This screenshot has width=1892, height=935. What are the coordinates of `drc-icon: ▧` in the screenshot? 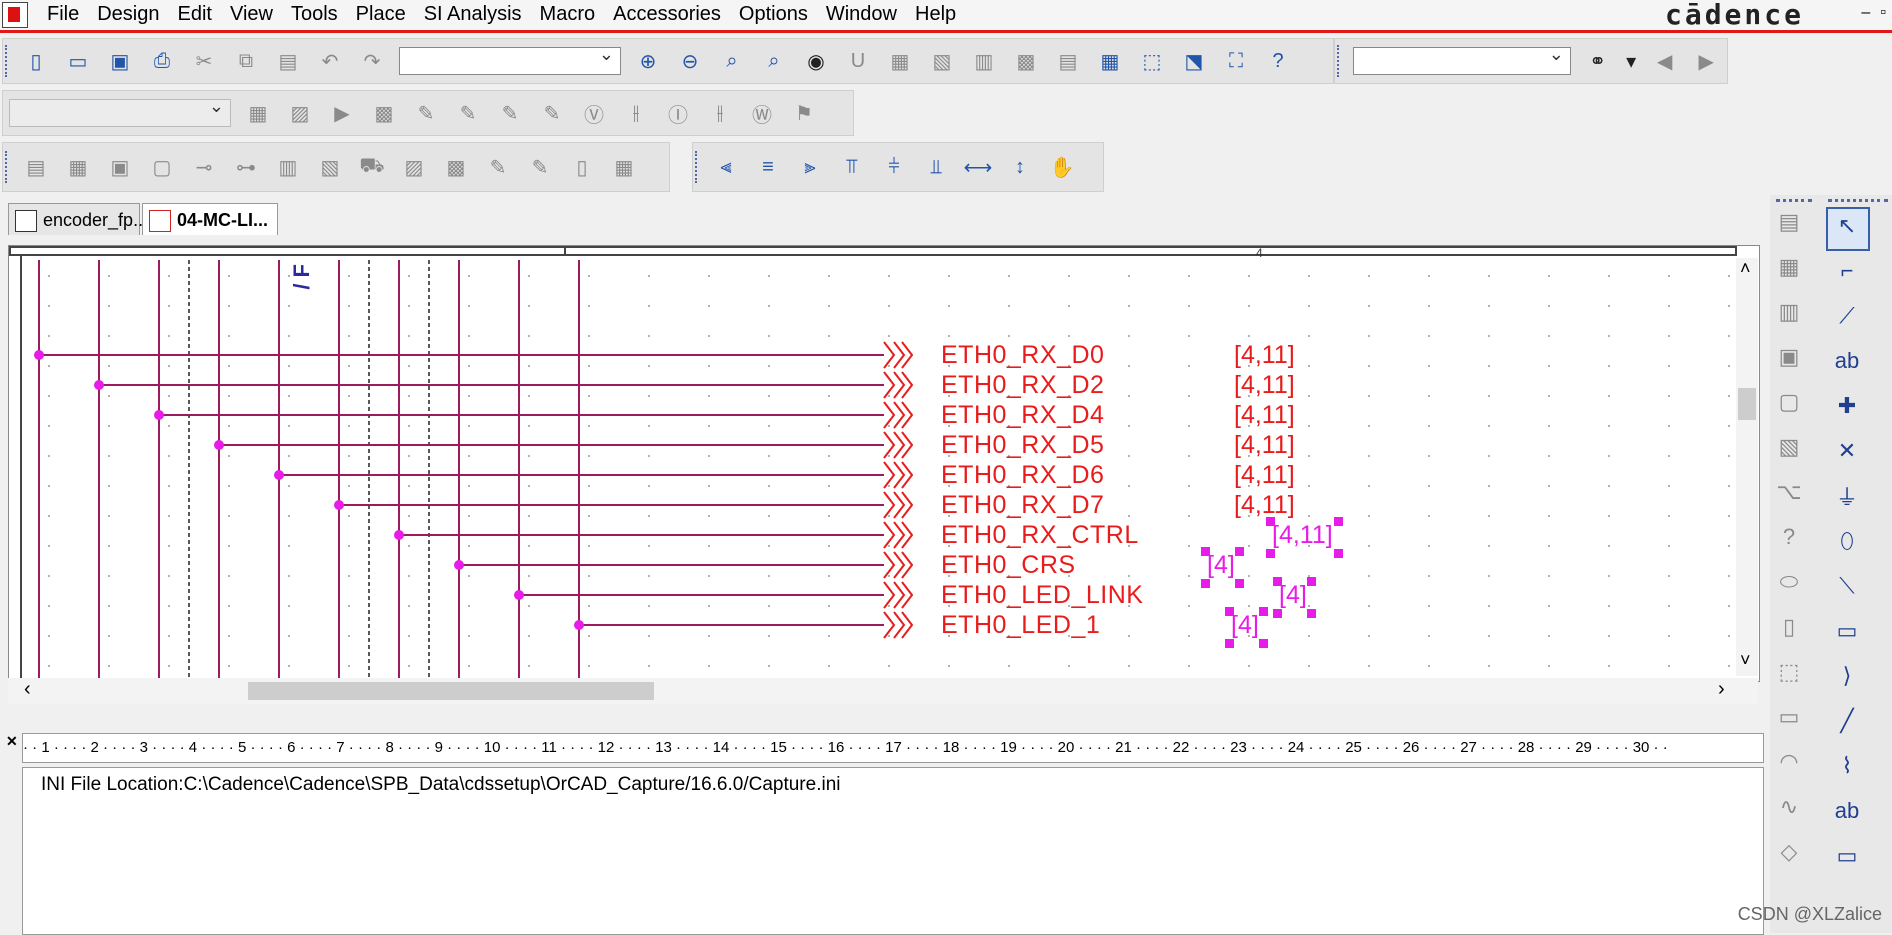 It's located at (942, 61).